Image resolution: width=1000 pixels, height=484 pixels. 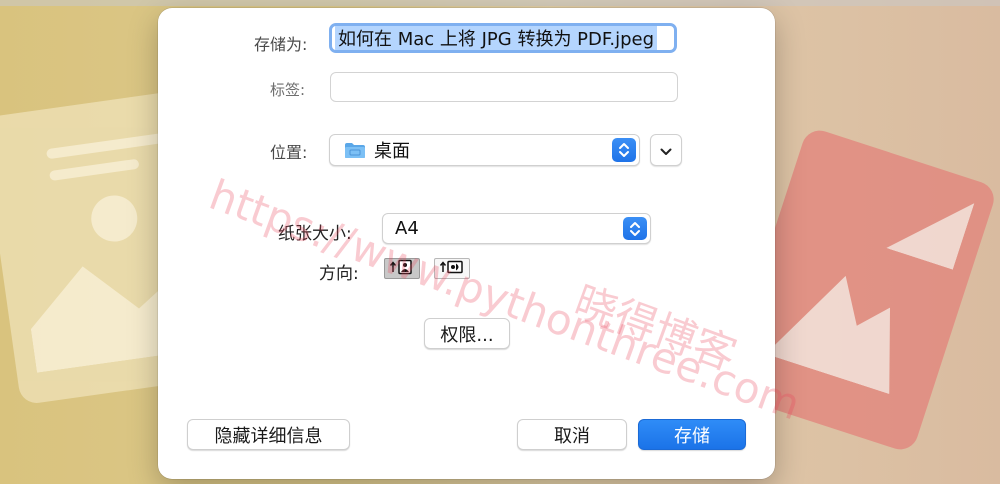 I want to click on orientation-portrait-button, so click(x=402, y=268).